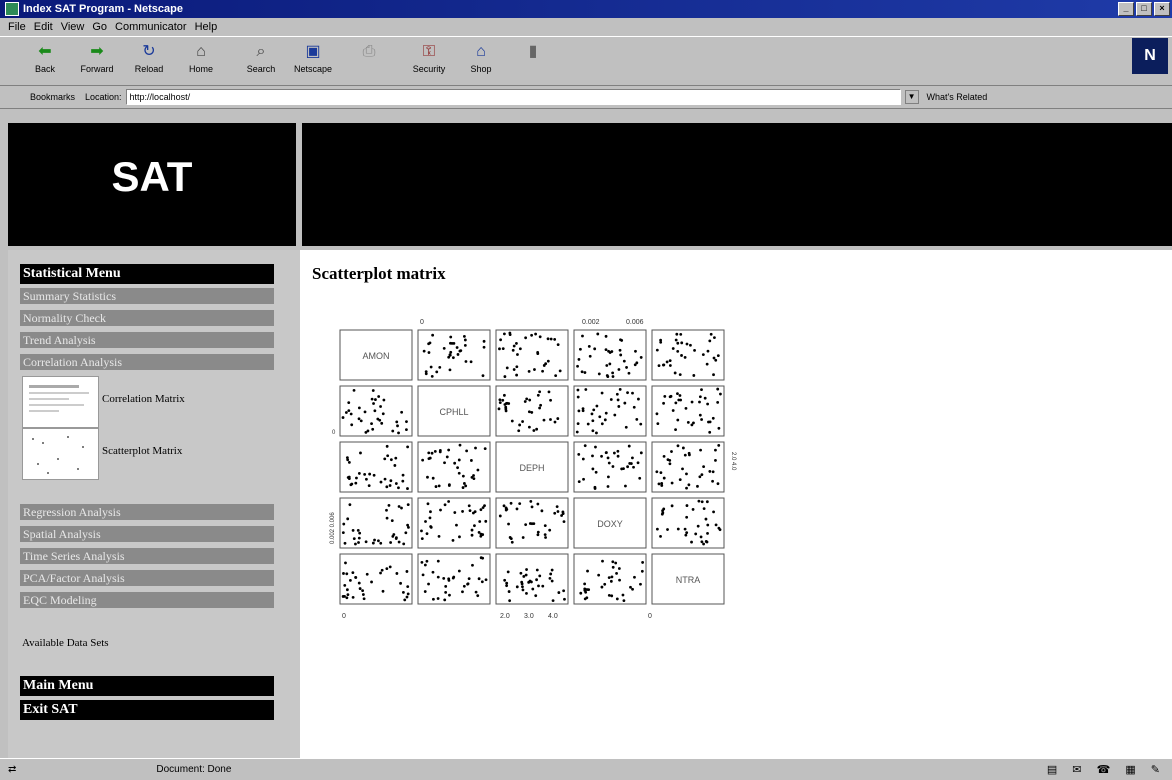  What do you see at coordinates (147, 318) in the screenshot?
I see `sidebar-item-normality-check: Normality Check` at bounding box center [147, 318].